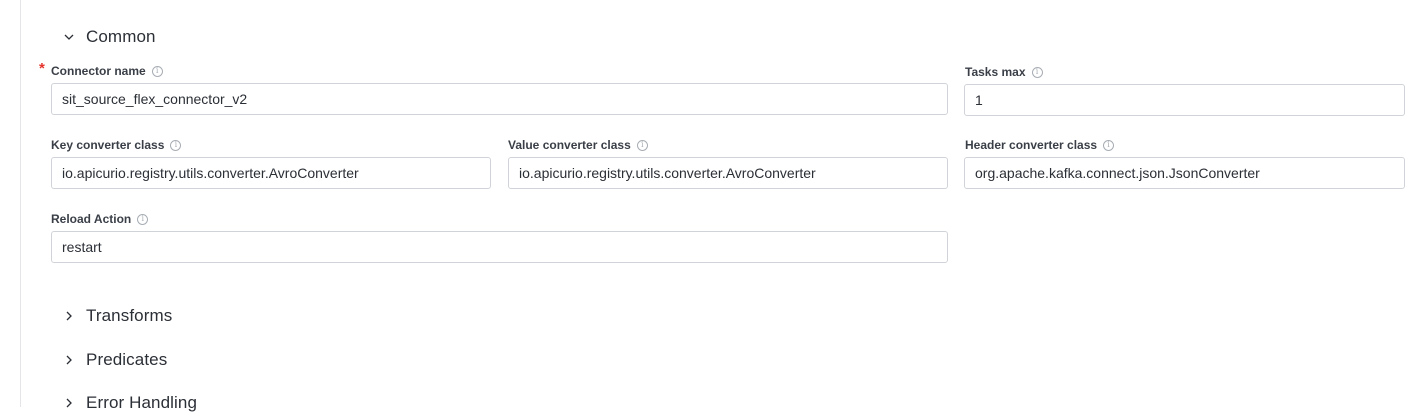 The width and height of the screenshot is (1426, 413). I want to click on section-transforms-toggle: Transforms, so click(117, 316).